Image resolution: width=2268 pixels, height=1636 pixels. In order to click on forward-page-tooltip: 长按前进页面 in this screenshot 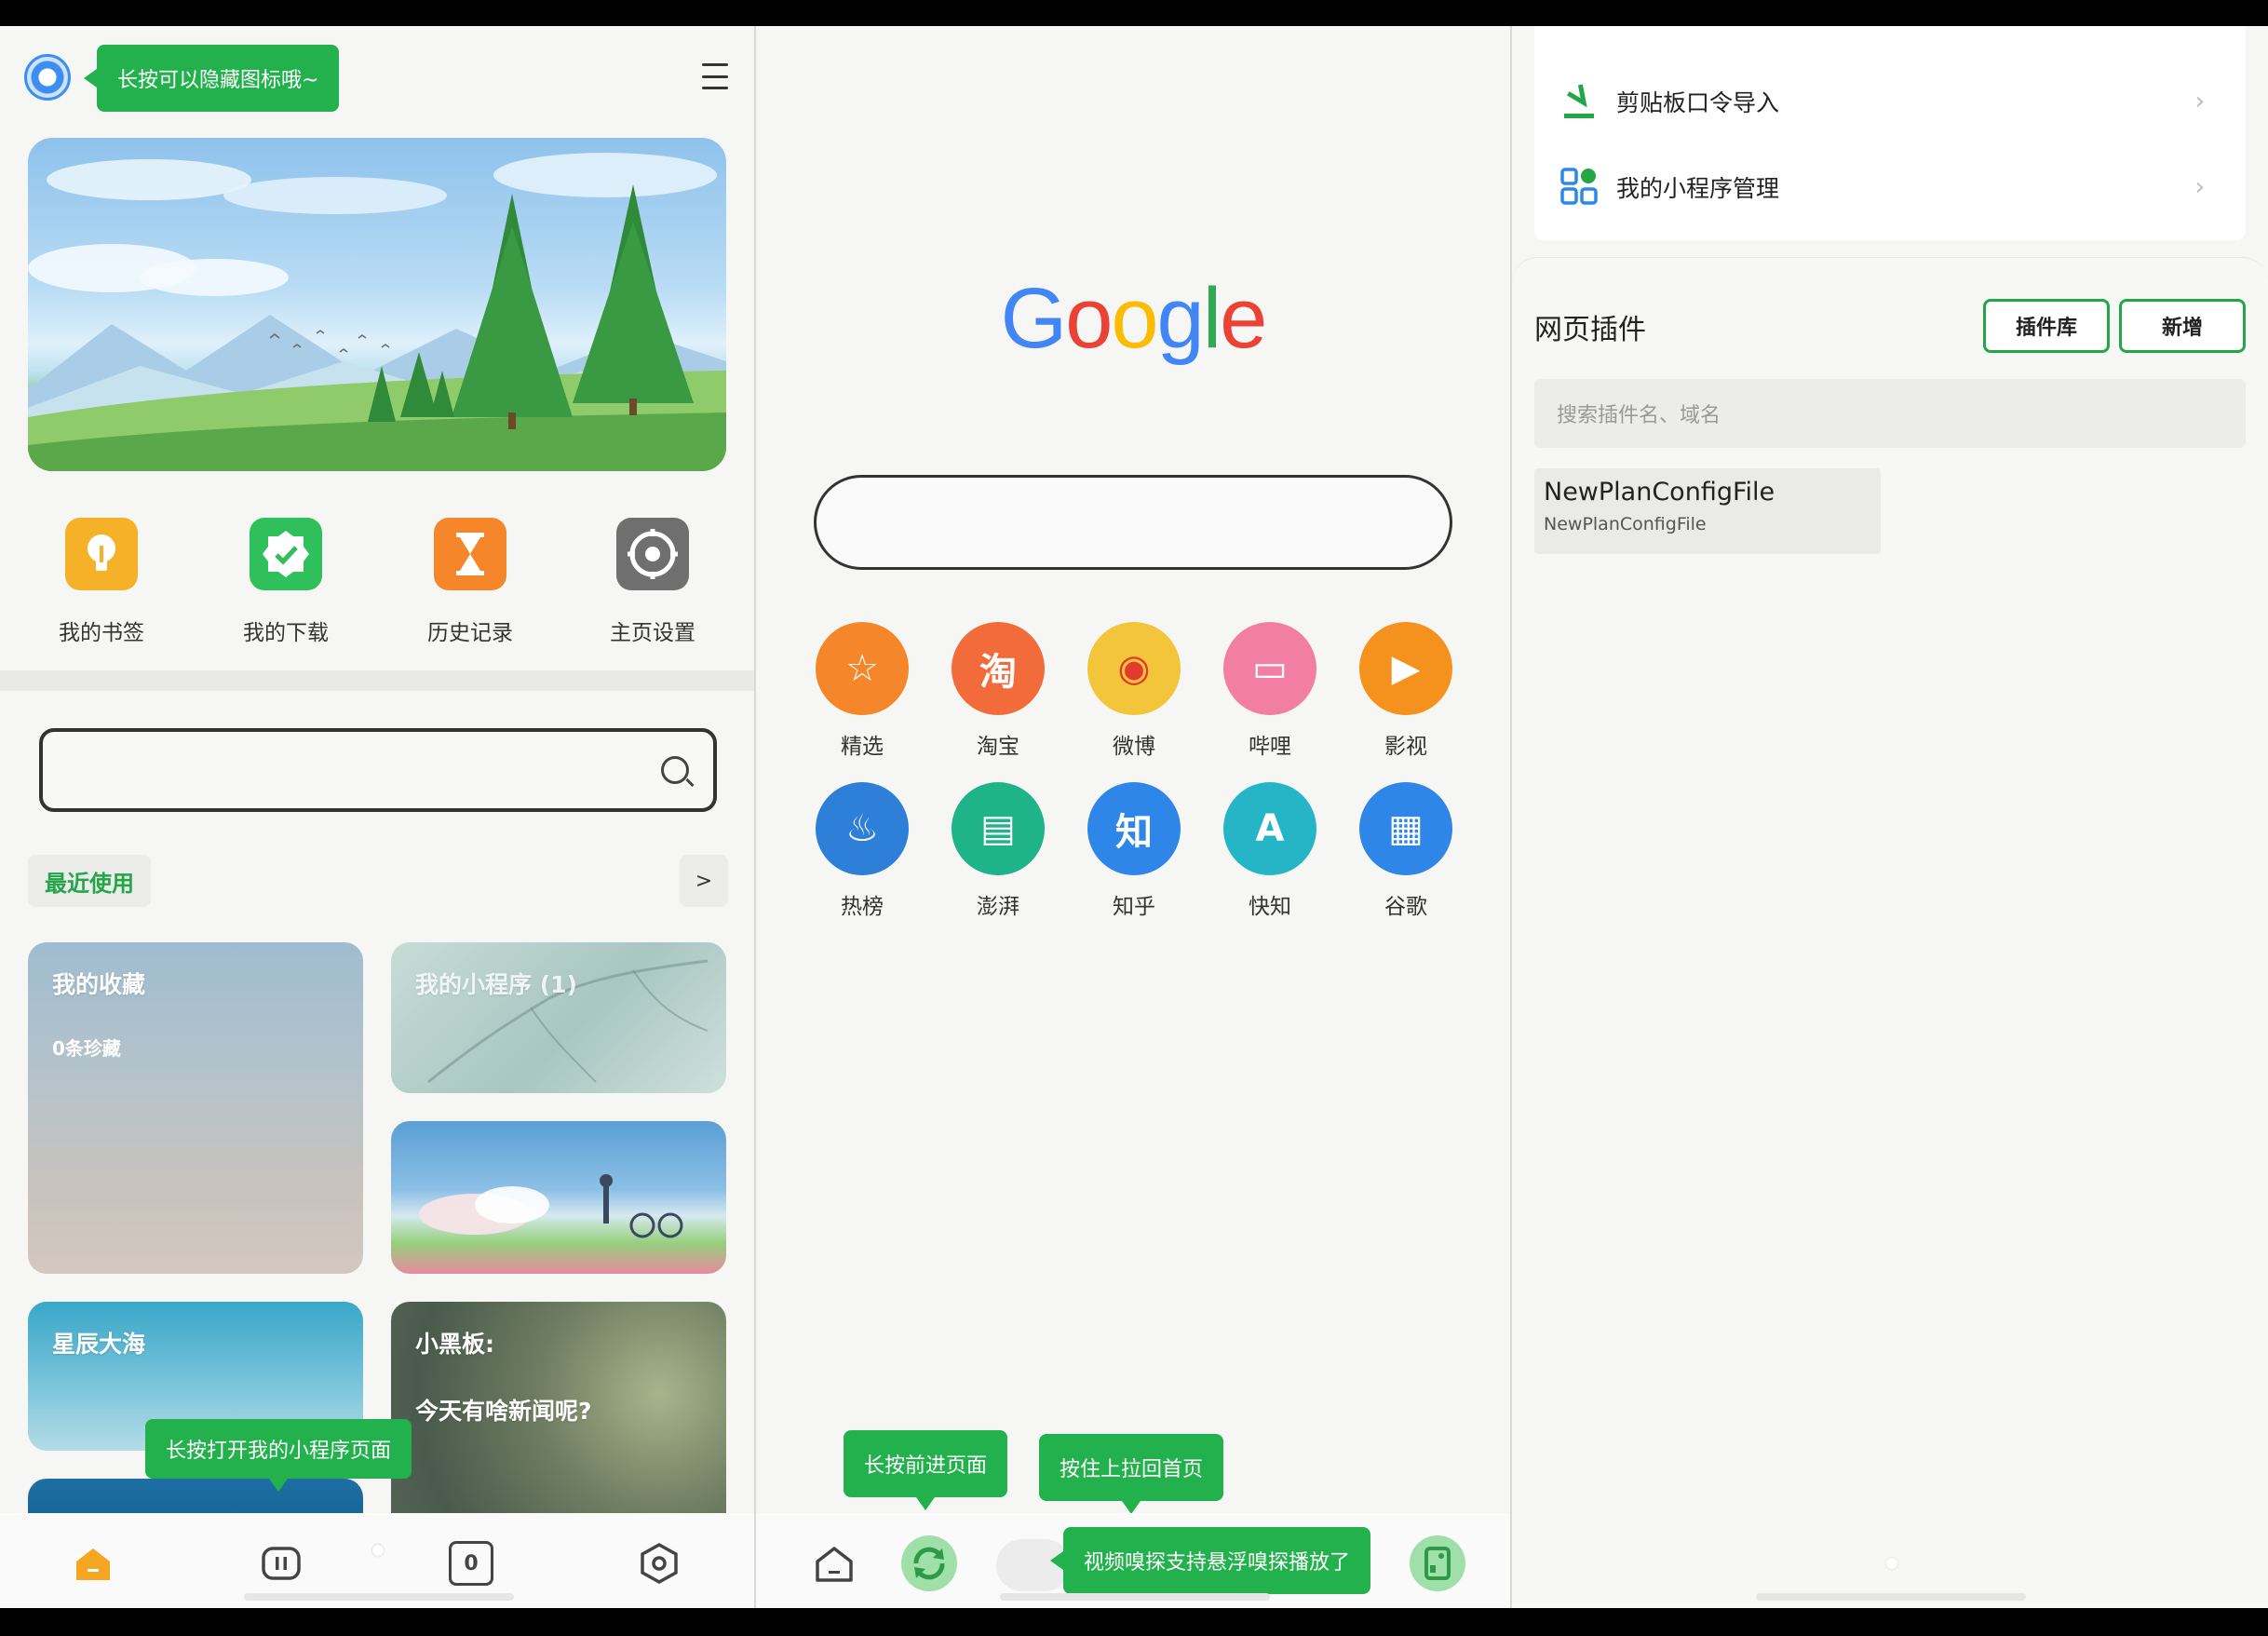, I will do `click(926, 1470)`.